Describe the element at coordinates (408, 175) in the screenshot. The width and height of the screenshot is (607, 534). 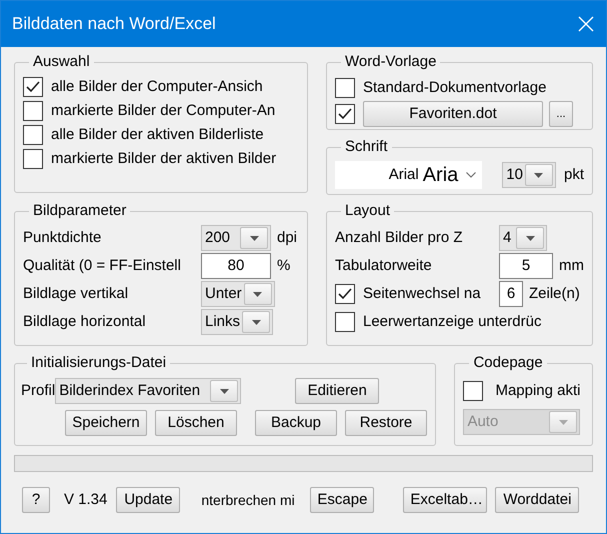
I see `font-dropdown: Arial Aria` at that location.